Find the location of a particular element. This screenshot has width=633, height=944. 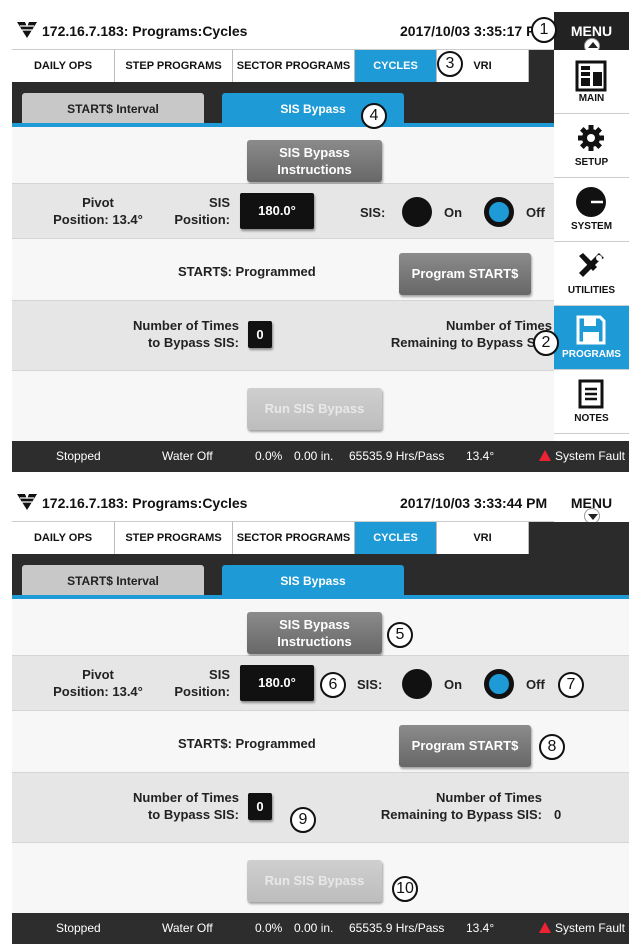

callout-1: 1 is located at coordinates (544, 30).